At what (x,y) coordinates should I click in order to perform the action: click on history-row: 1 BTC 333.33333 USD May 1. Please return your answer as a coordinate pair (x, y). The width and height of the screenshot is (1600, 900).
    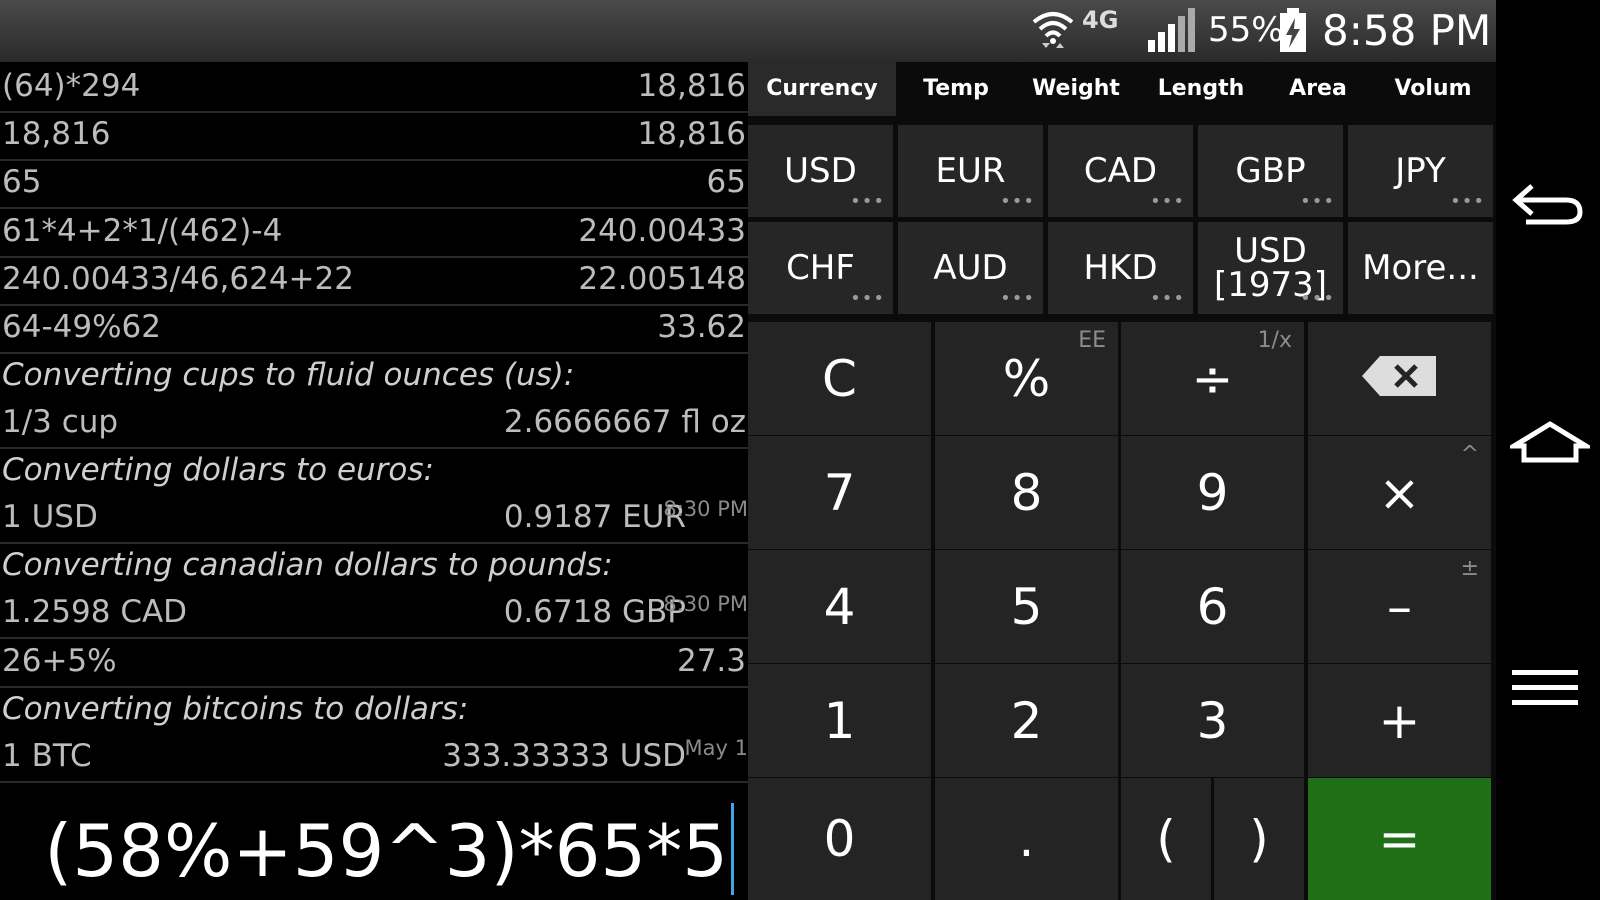
    Looking at the image, I should click on (374, 757).